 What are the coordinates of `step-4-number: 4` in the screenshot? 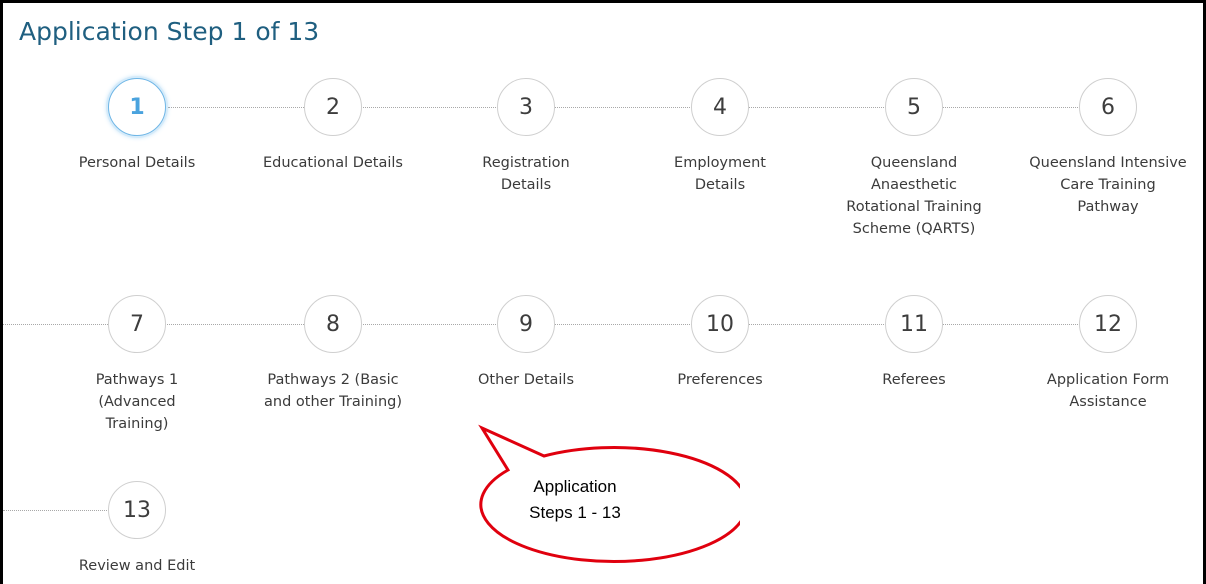 It's located at (720, 107).